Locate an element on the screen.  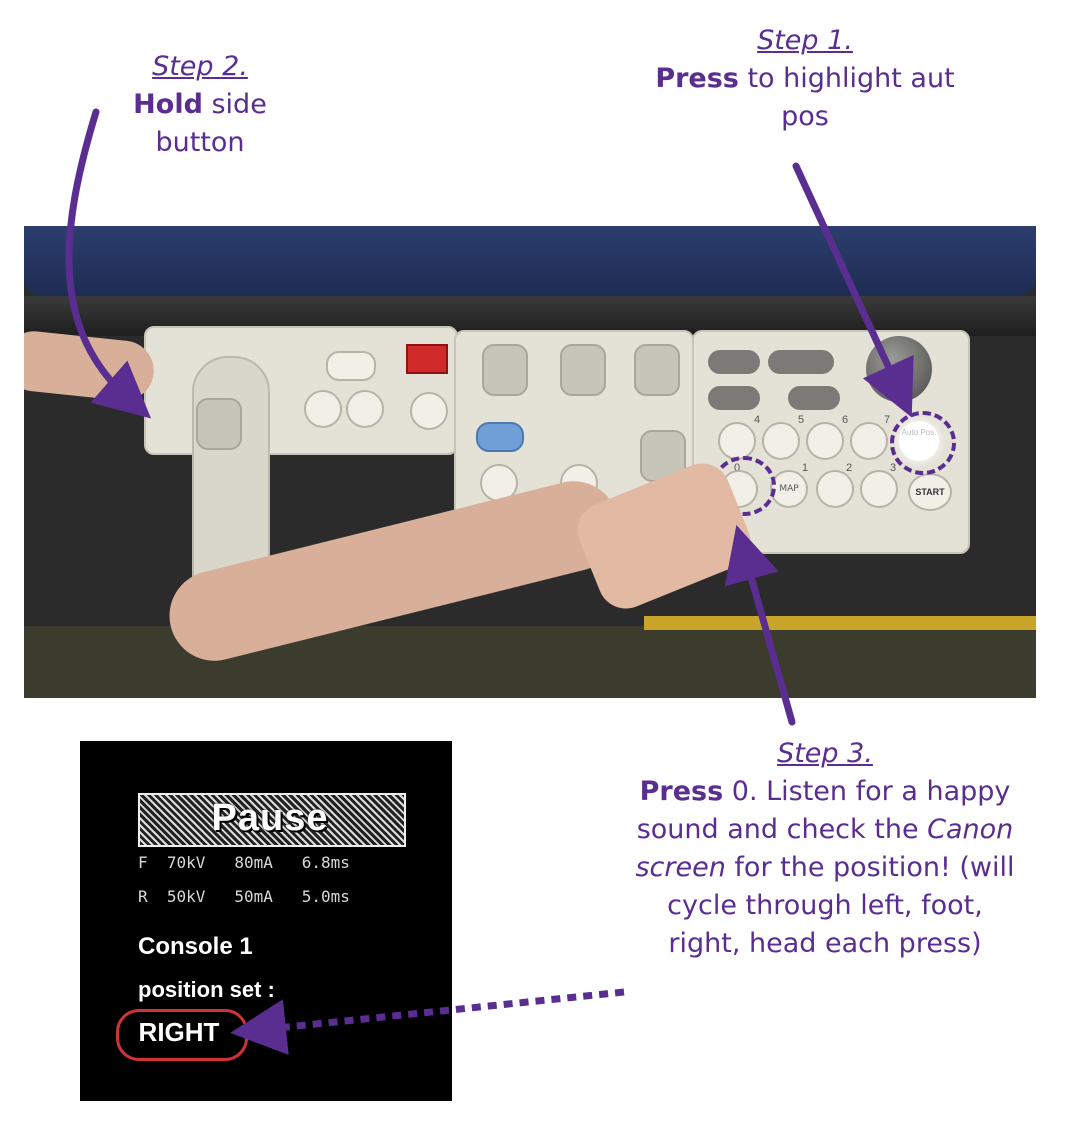
step3-bold: Press is located at coordinates (681, 791).